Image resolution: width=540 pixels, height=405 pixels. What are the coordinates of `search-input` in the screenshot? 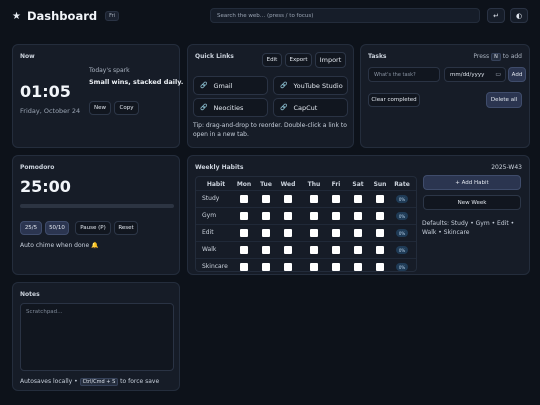 It's located at (345, 15).